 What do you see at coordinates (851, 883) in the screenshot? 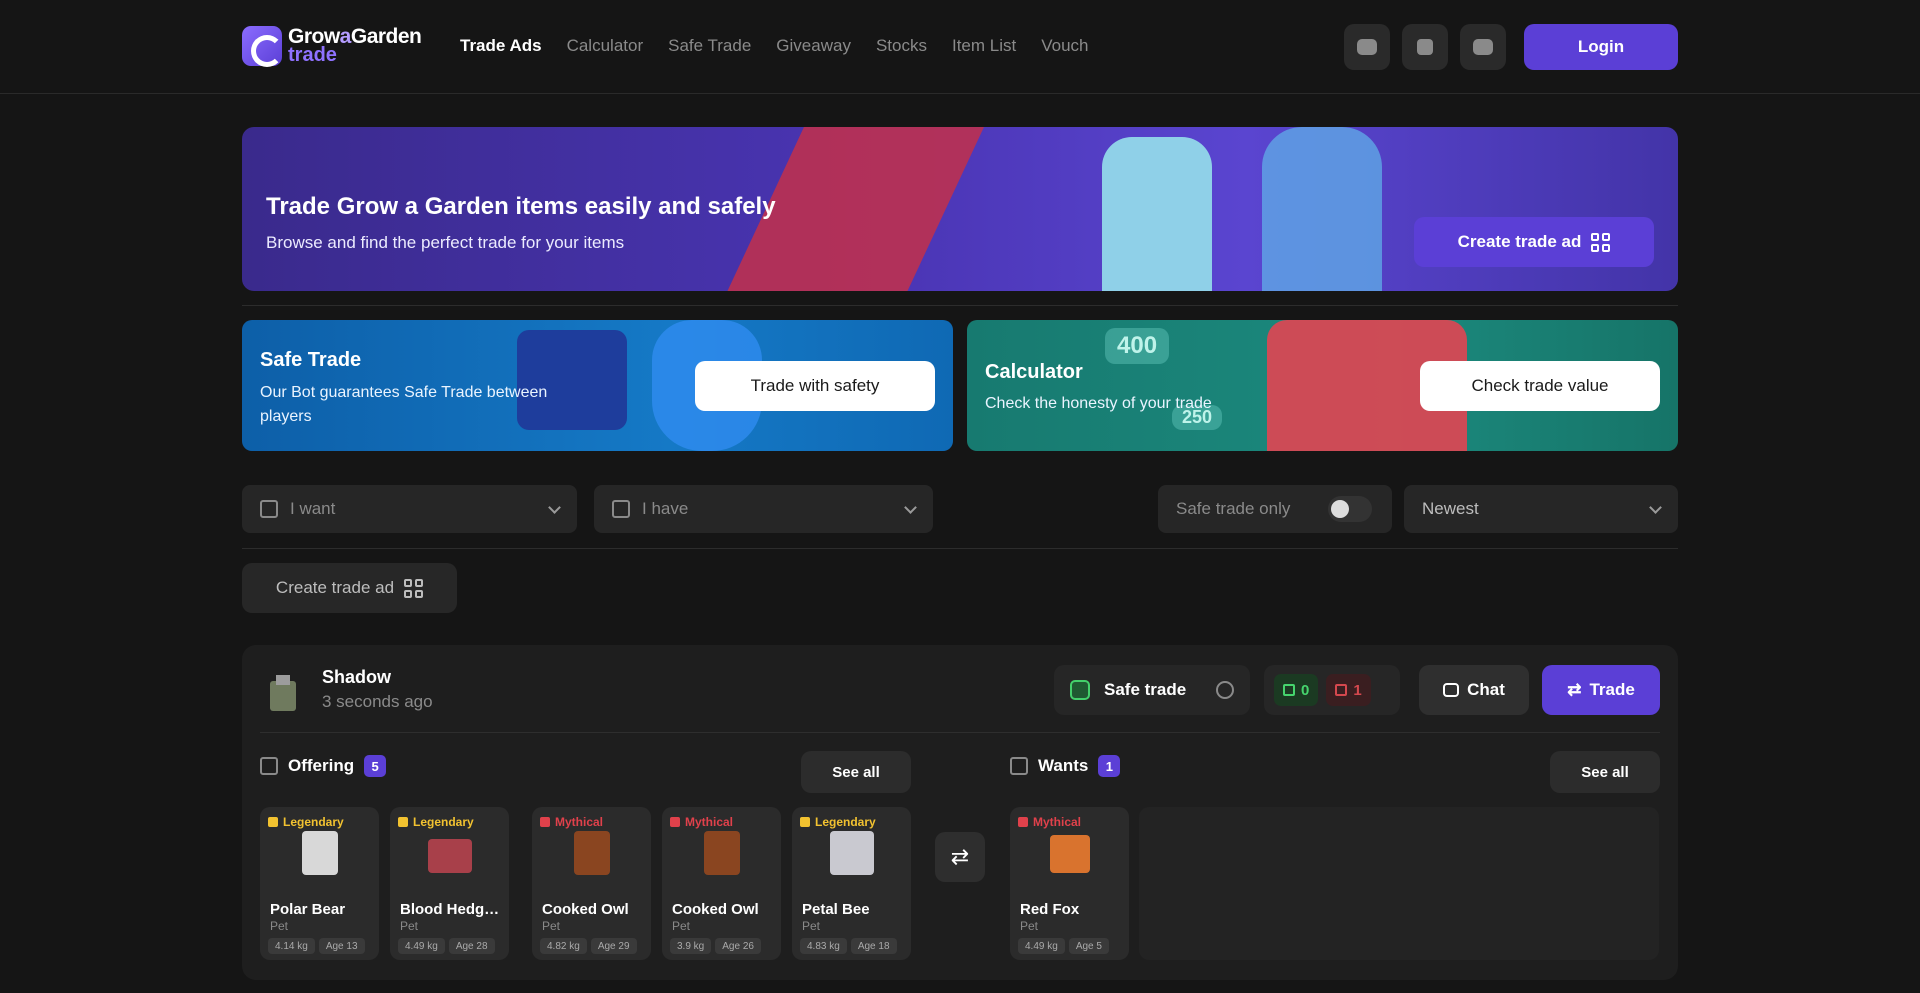
I see `item-card: Legendary Petal Bee Pet 4.83 kg Age 18` at bounding box center [851, 883].